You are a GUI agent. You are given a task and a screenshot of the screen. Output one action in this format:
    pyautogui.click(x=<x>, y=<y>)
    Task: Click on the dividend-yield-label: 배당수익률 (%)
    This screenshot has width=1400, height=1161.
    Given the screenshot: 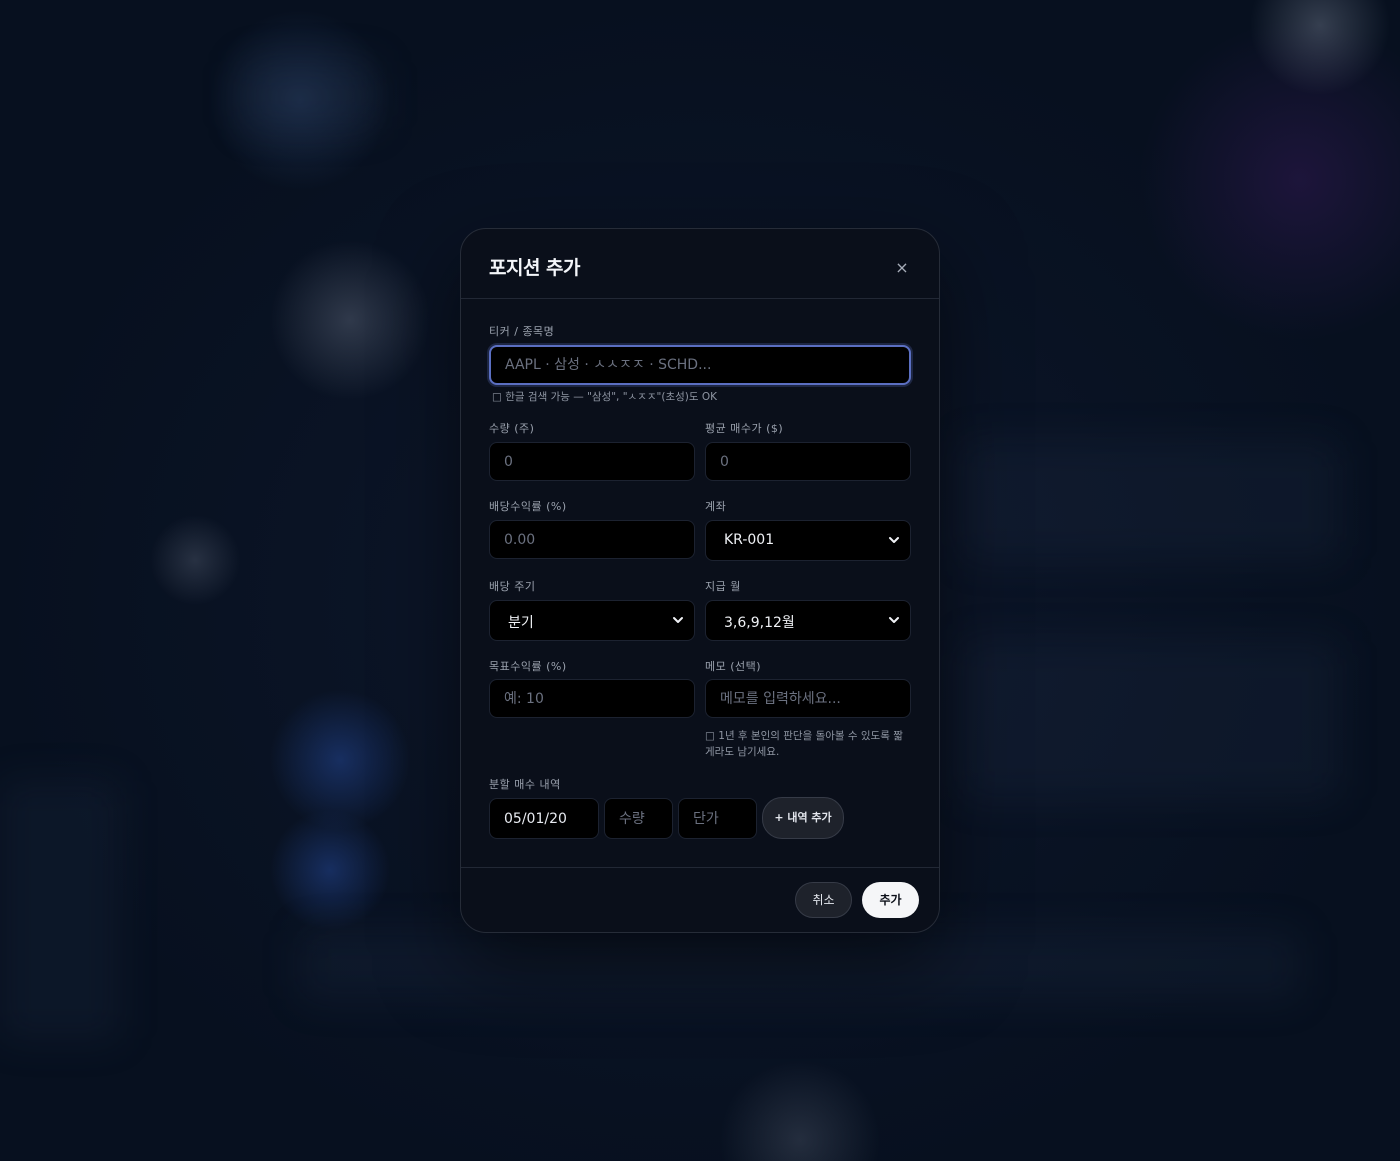 What is the action you would take?
    pyautogui.click(x=528, y=506)
    